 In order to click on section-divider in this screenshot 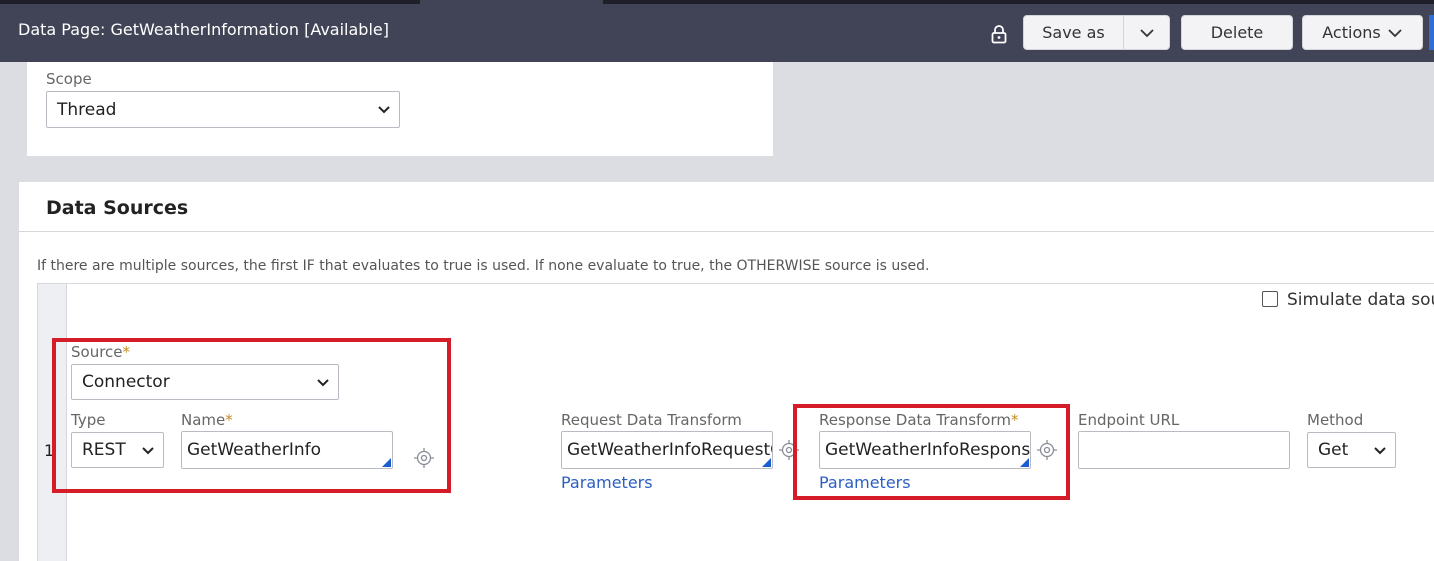, I will do `click(726, 231)`.